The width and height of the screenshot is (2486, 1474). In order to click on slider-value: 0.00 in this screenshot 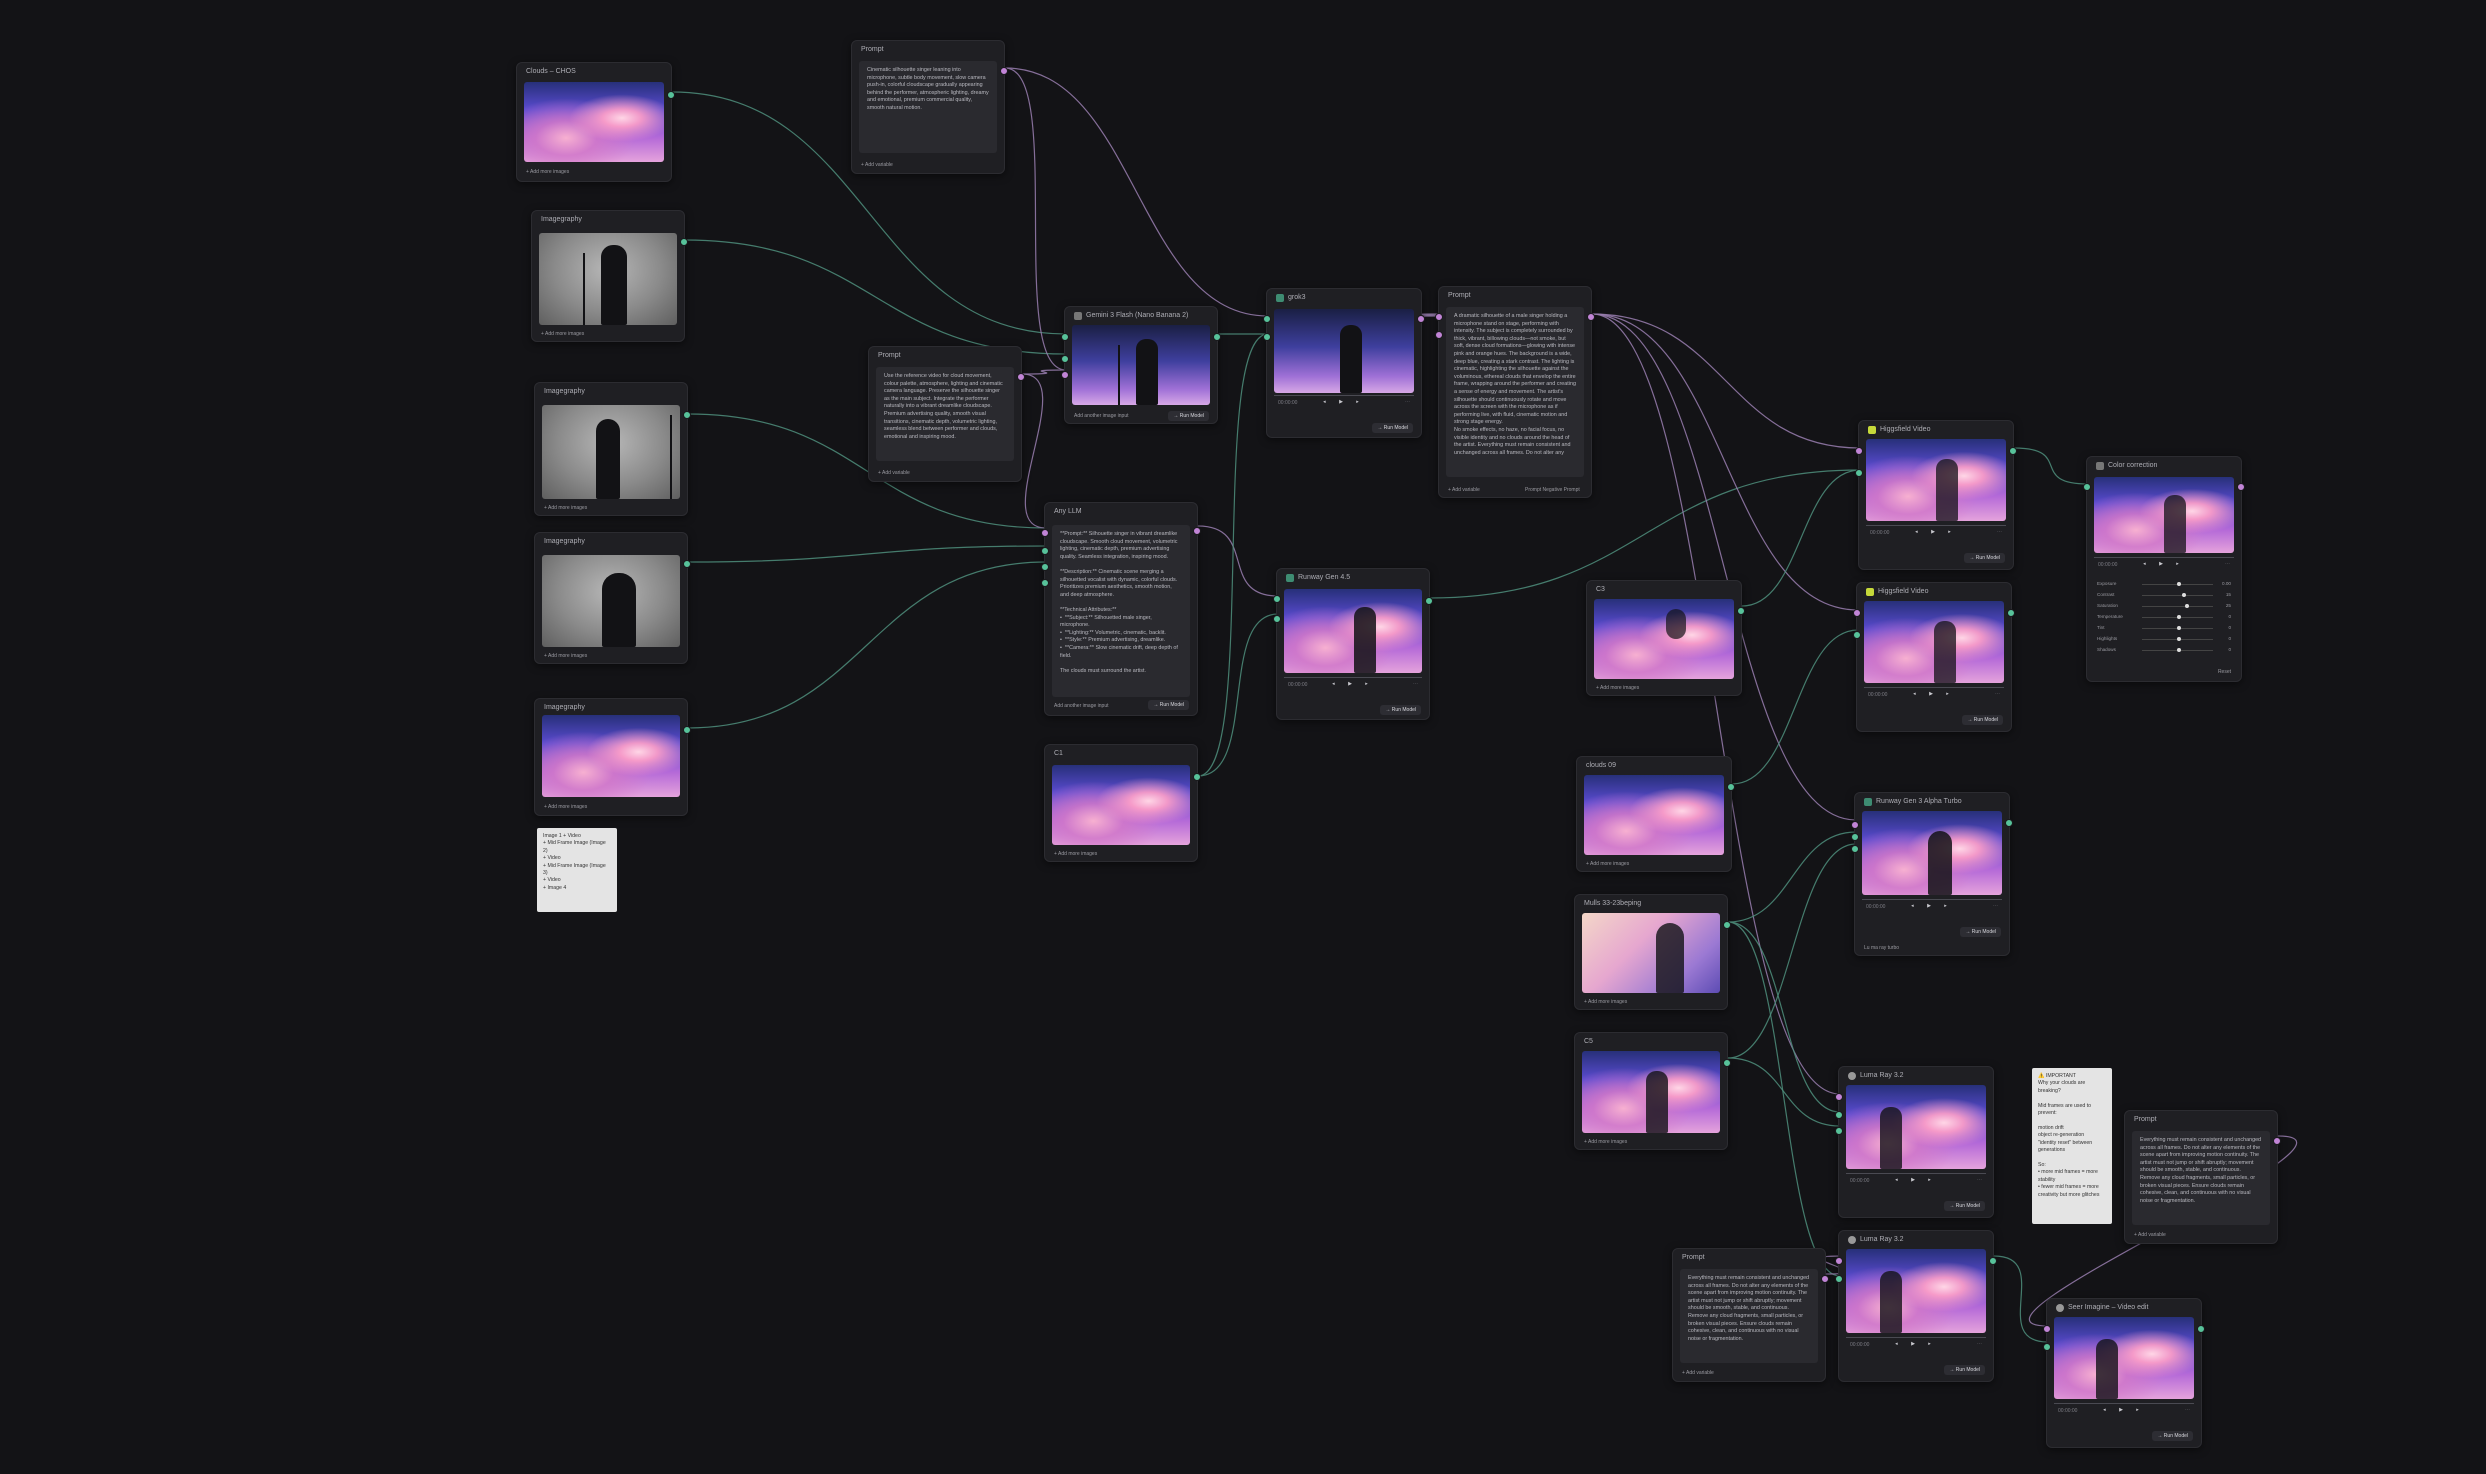, I will do `click(2226, 583)`.